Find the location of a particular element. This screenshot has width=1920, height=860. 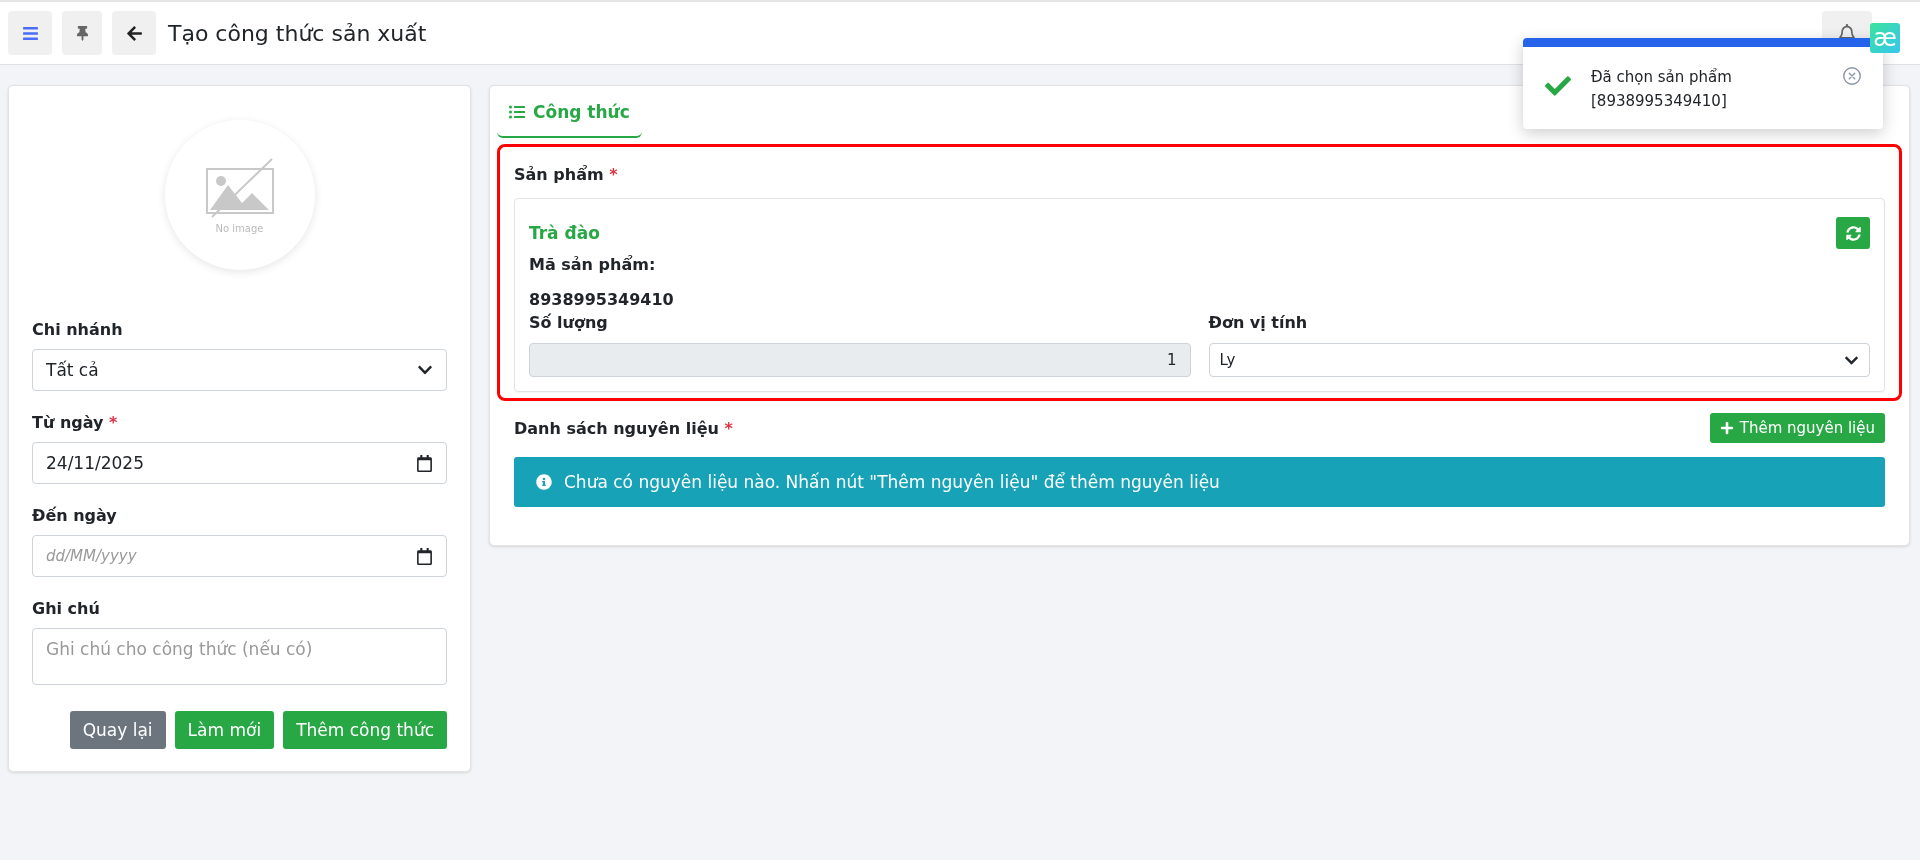

field-label: Từ ngày * is located at coordinates (75, 422).